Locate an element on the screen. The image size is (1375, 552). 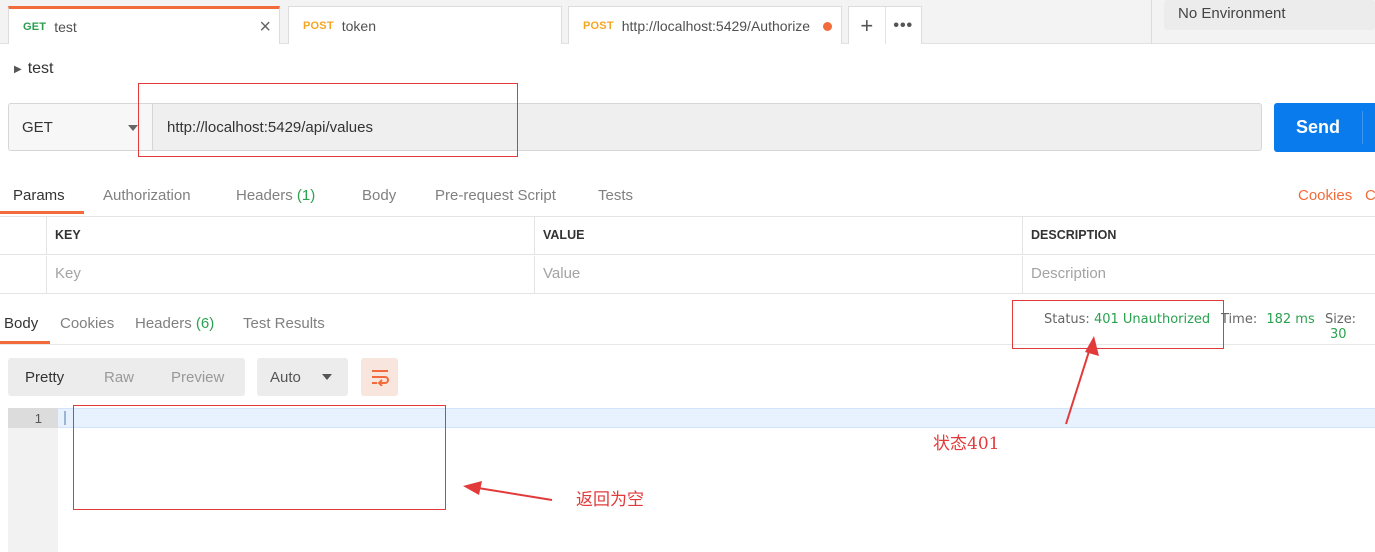
more-tabs-button: ••• is located at coordinates (903, 25).